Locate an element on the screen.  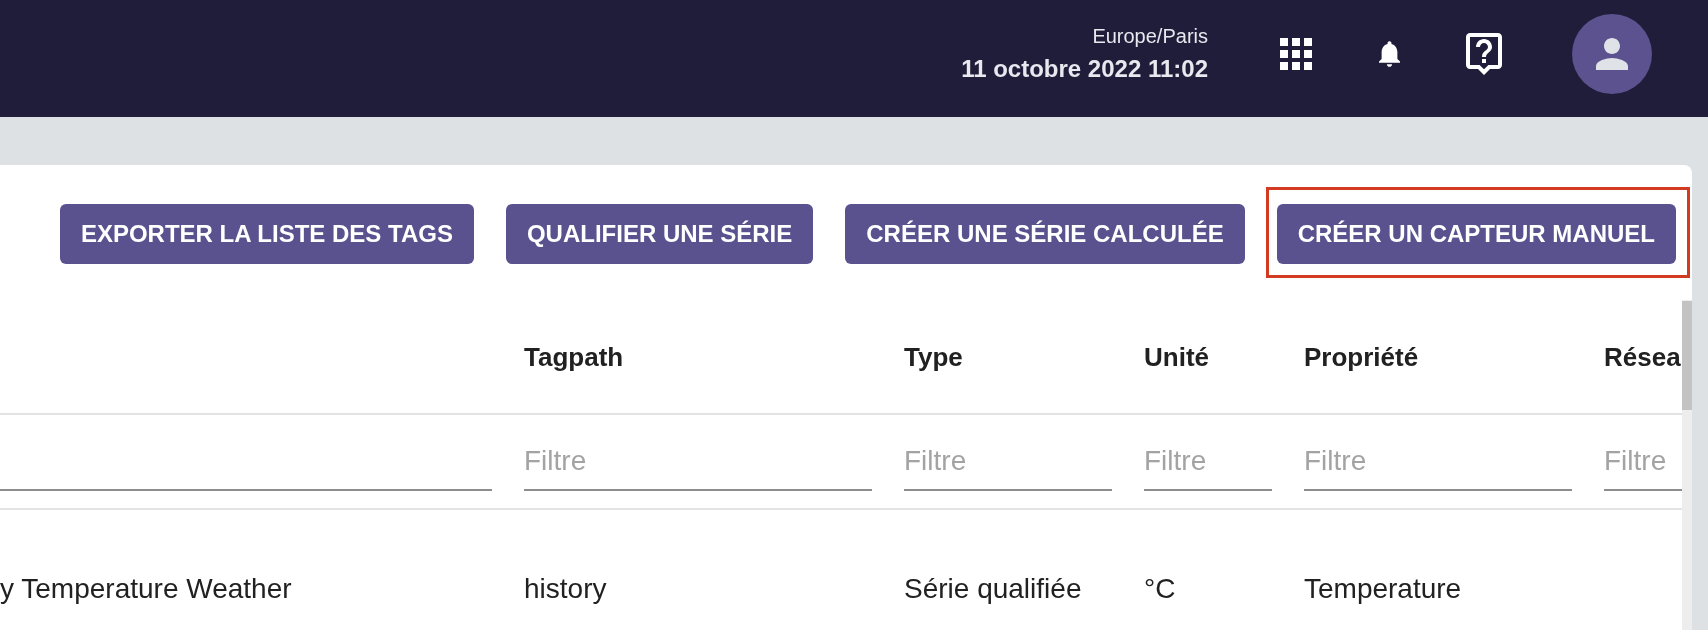
user-avatar-icon is located at coordinates (1612, 54).